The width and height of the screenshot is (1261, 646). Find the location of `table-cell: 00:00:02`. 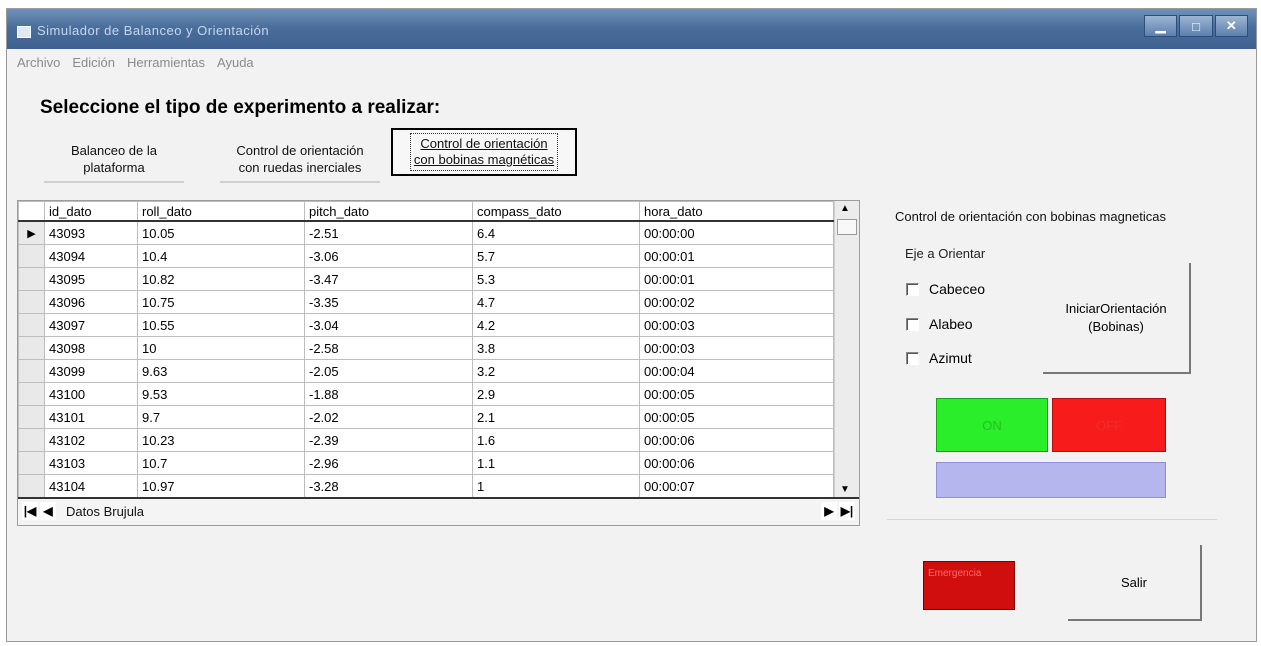

table-cell: 00:00:02 is located at coordinates (736, 302).